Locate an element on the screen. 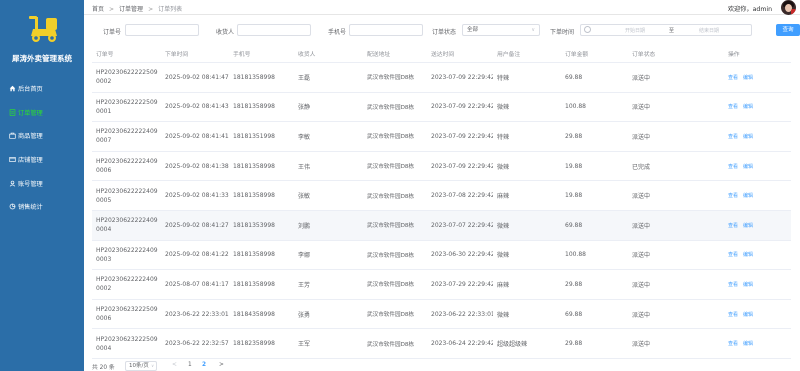 This screenshot has width=800, height=371. sidebar-item-label: 后台首页 is located at coordinates (30, 90).